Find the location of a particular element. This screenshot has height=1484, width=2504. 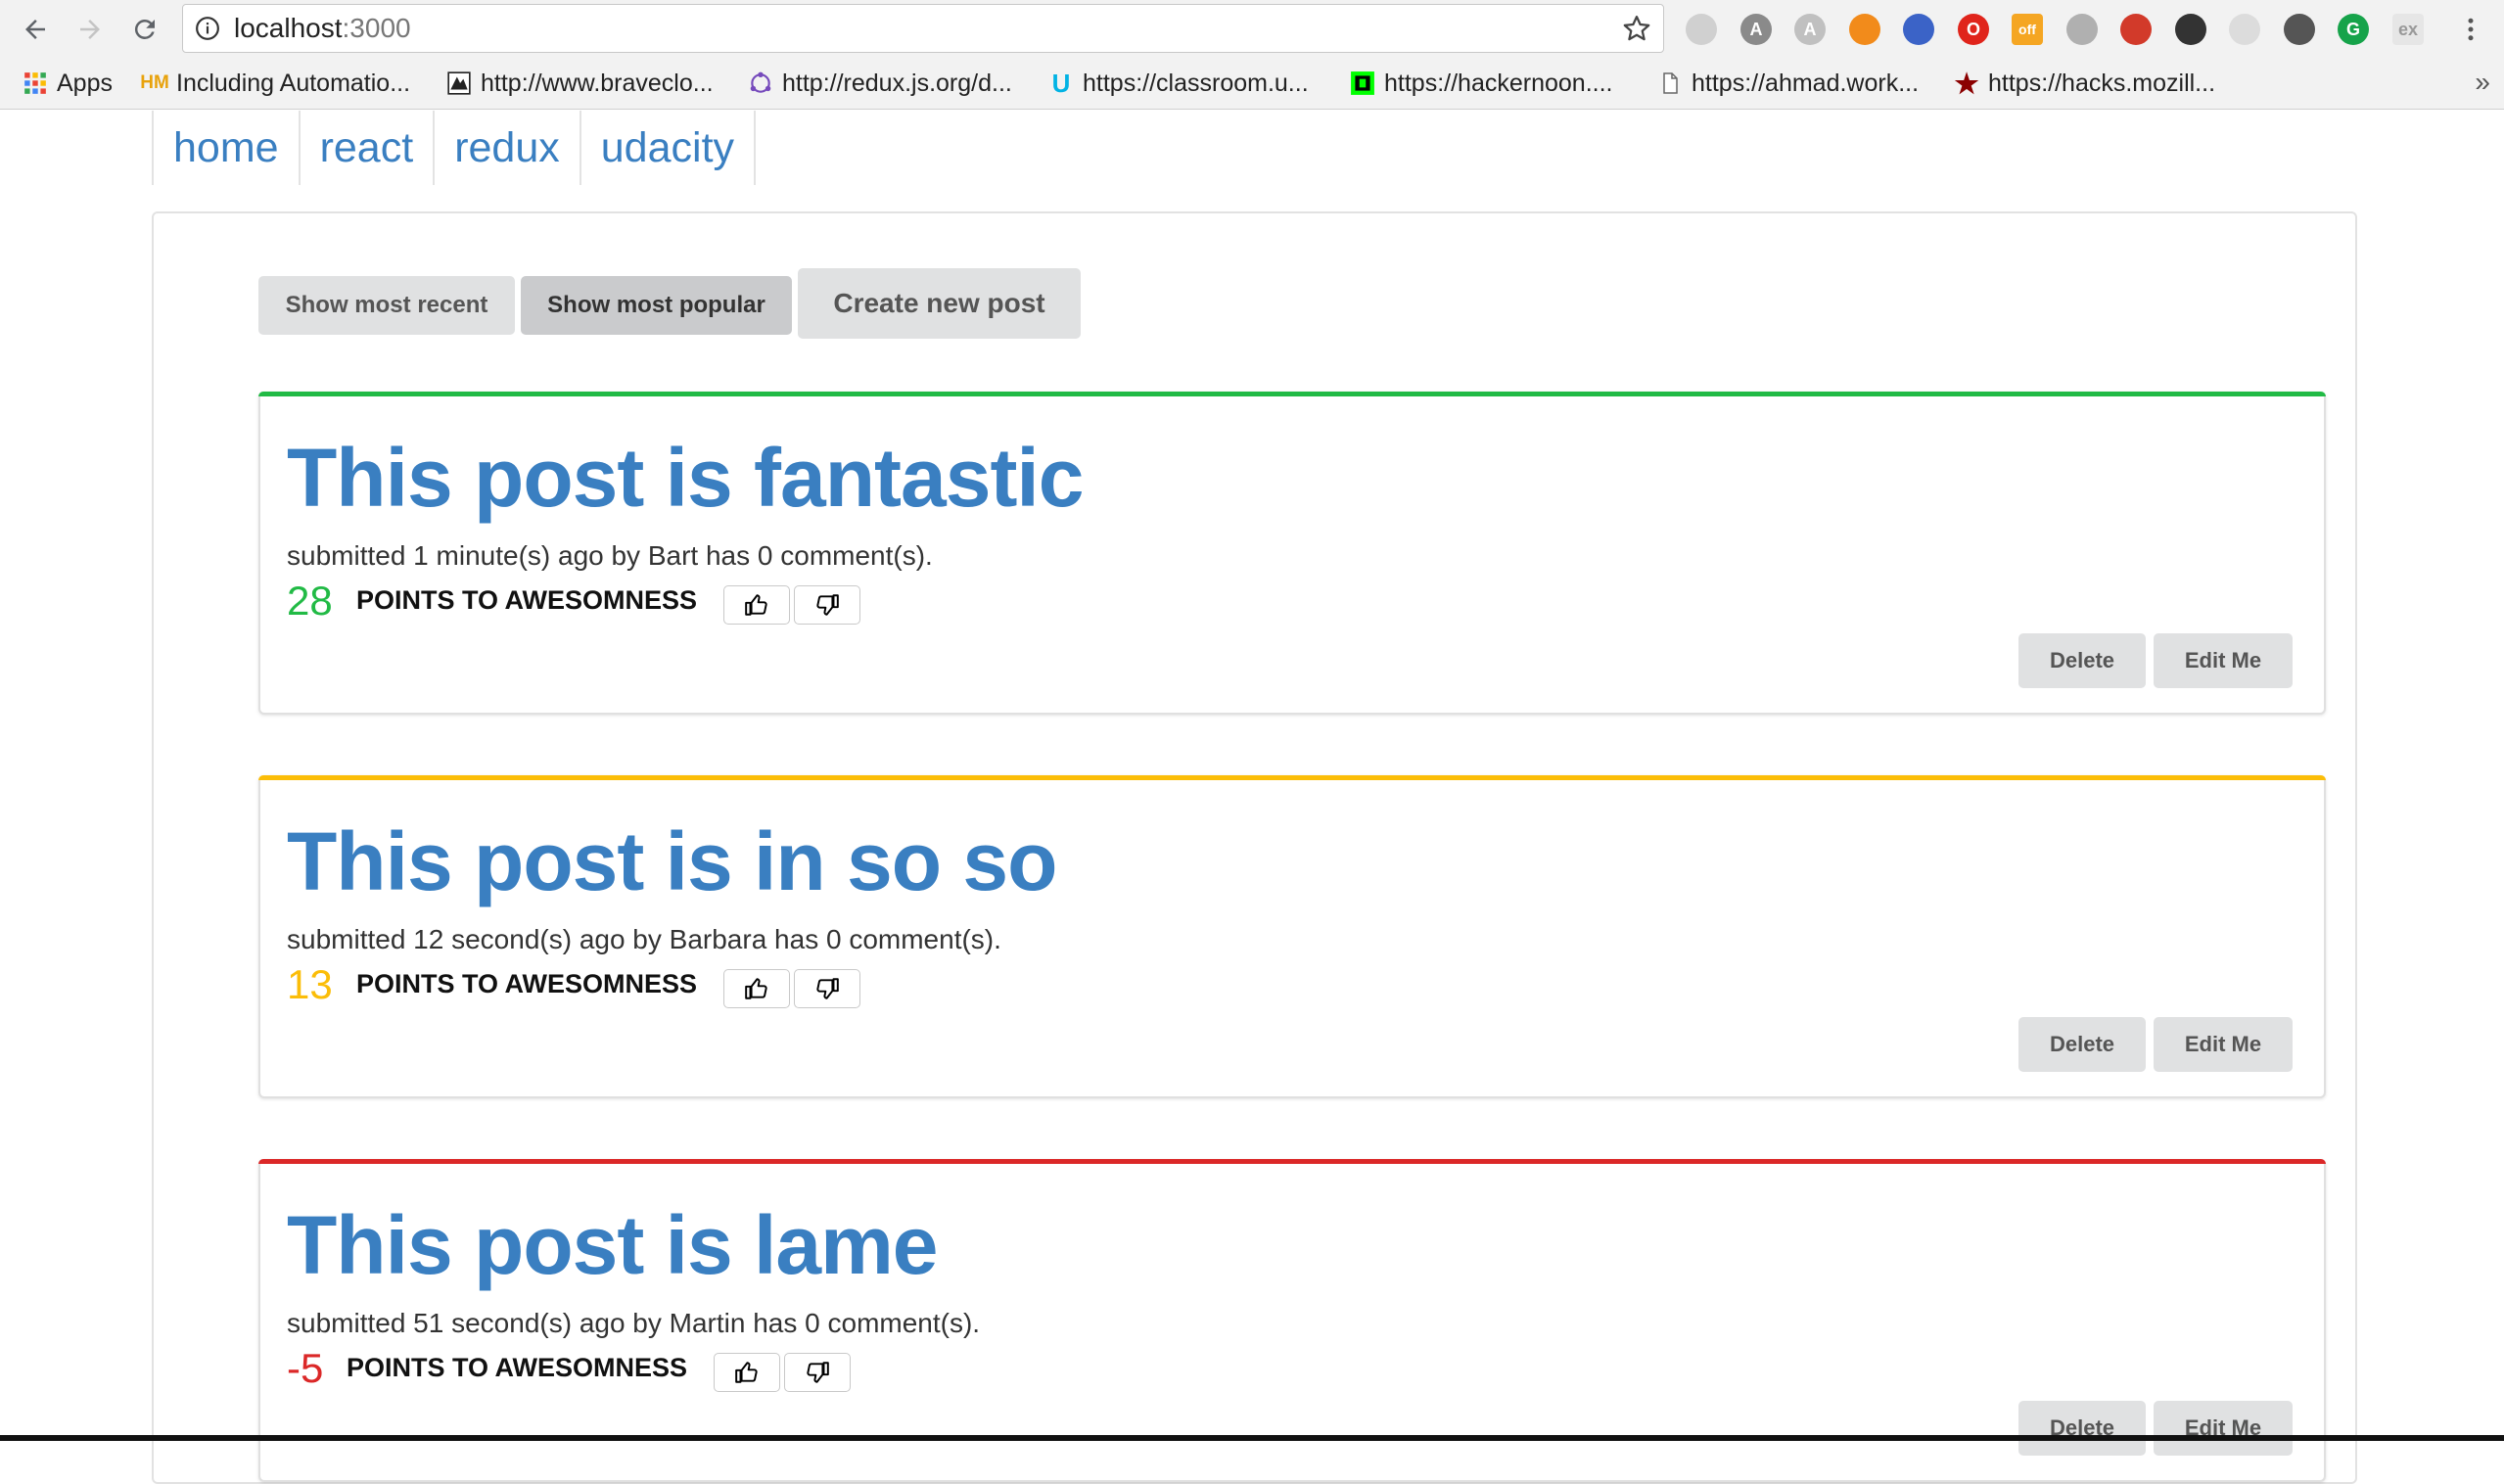

back-arrow-icon is located at coordinates (35, 29).